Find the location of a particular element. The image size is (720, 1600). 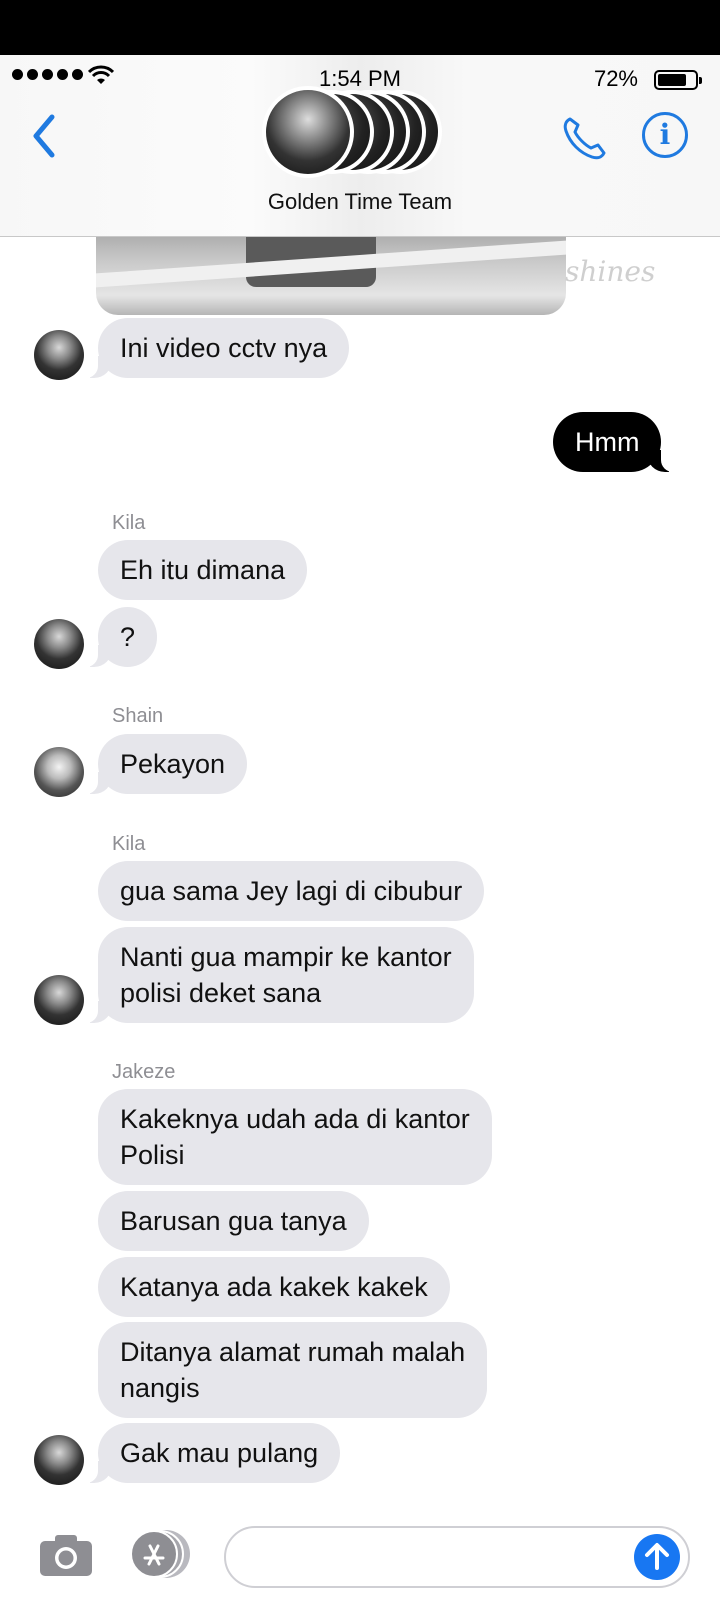

send-button is located at coordinates (657, 1557).